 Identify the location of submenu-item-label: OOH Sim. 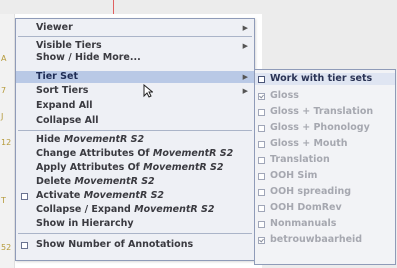
(294, 175).